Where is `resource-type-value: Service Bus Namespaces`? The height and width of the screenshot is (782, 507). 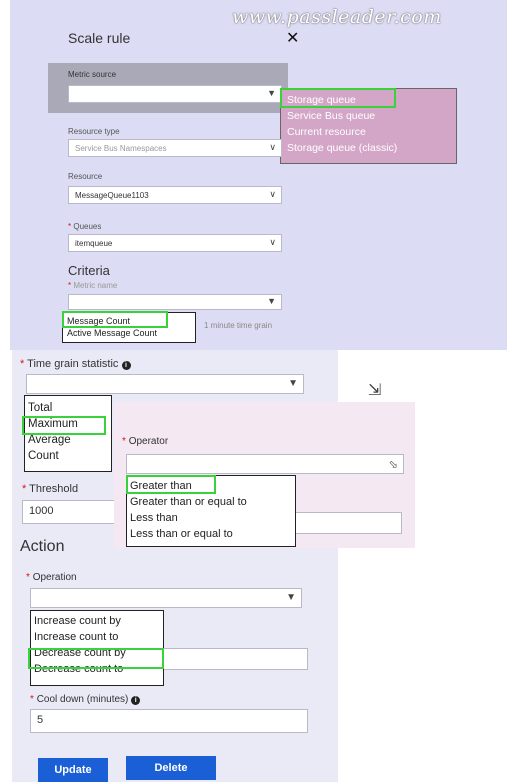
resource-type-value: Service Bus Namespaces is located at coordinates (121, 148).